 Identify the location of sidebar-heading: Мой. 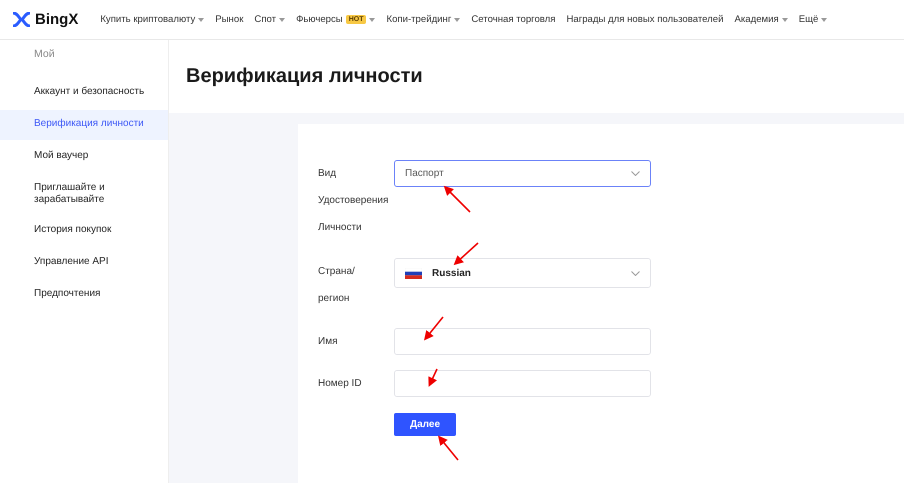
(44, 55).